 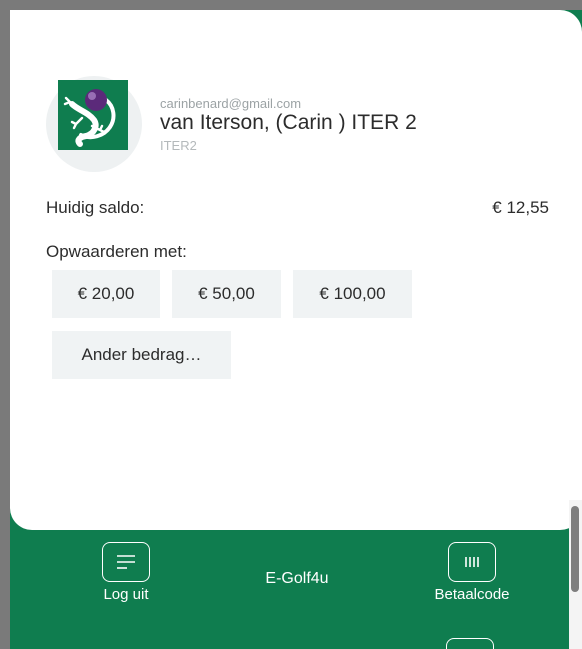 What do you see at coordinates (472, 562) in the screenshot?
I see `barcode-icon` at bounding box center [472, 562].